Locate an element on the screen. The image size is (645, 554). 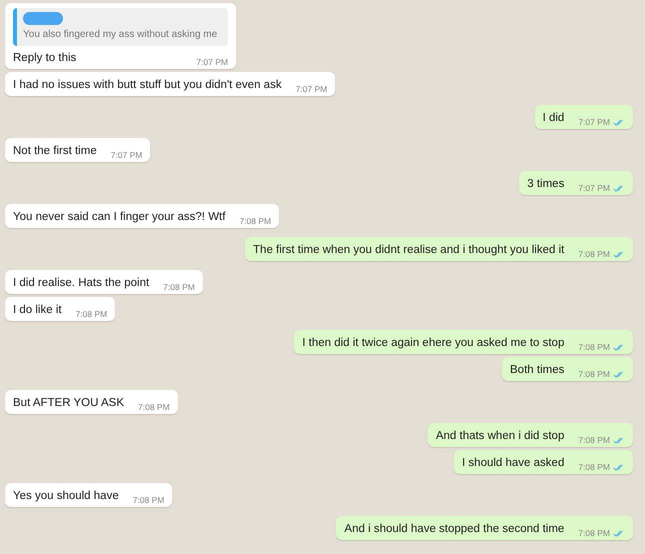
message-text: I did realise. Hats the point is located at coordinates (81, 283).